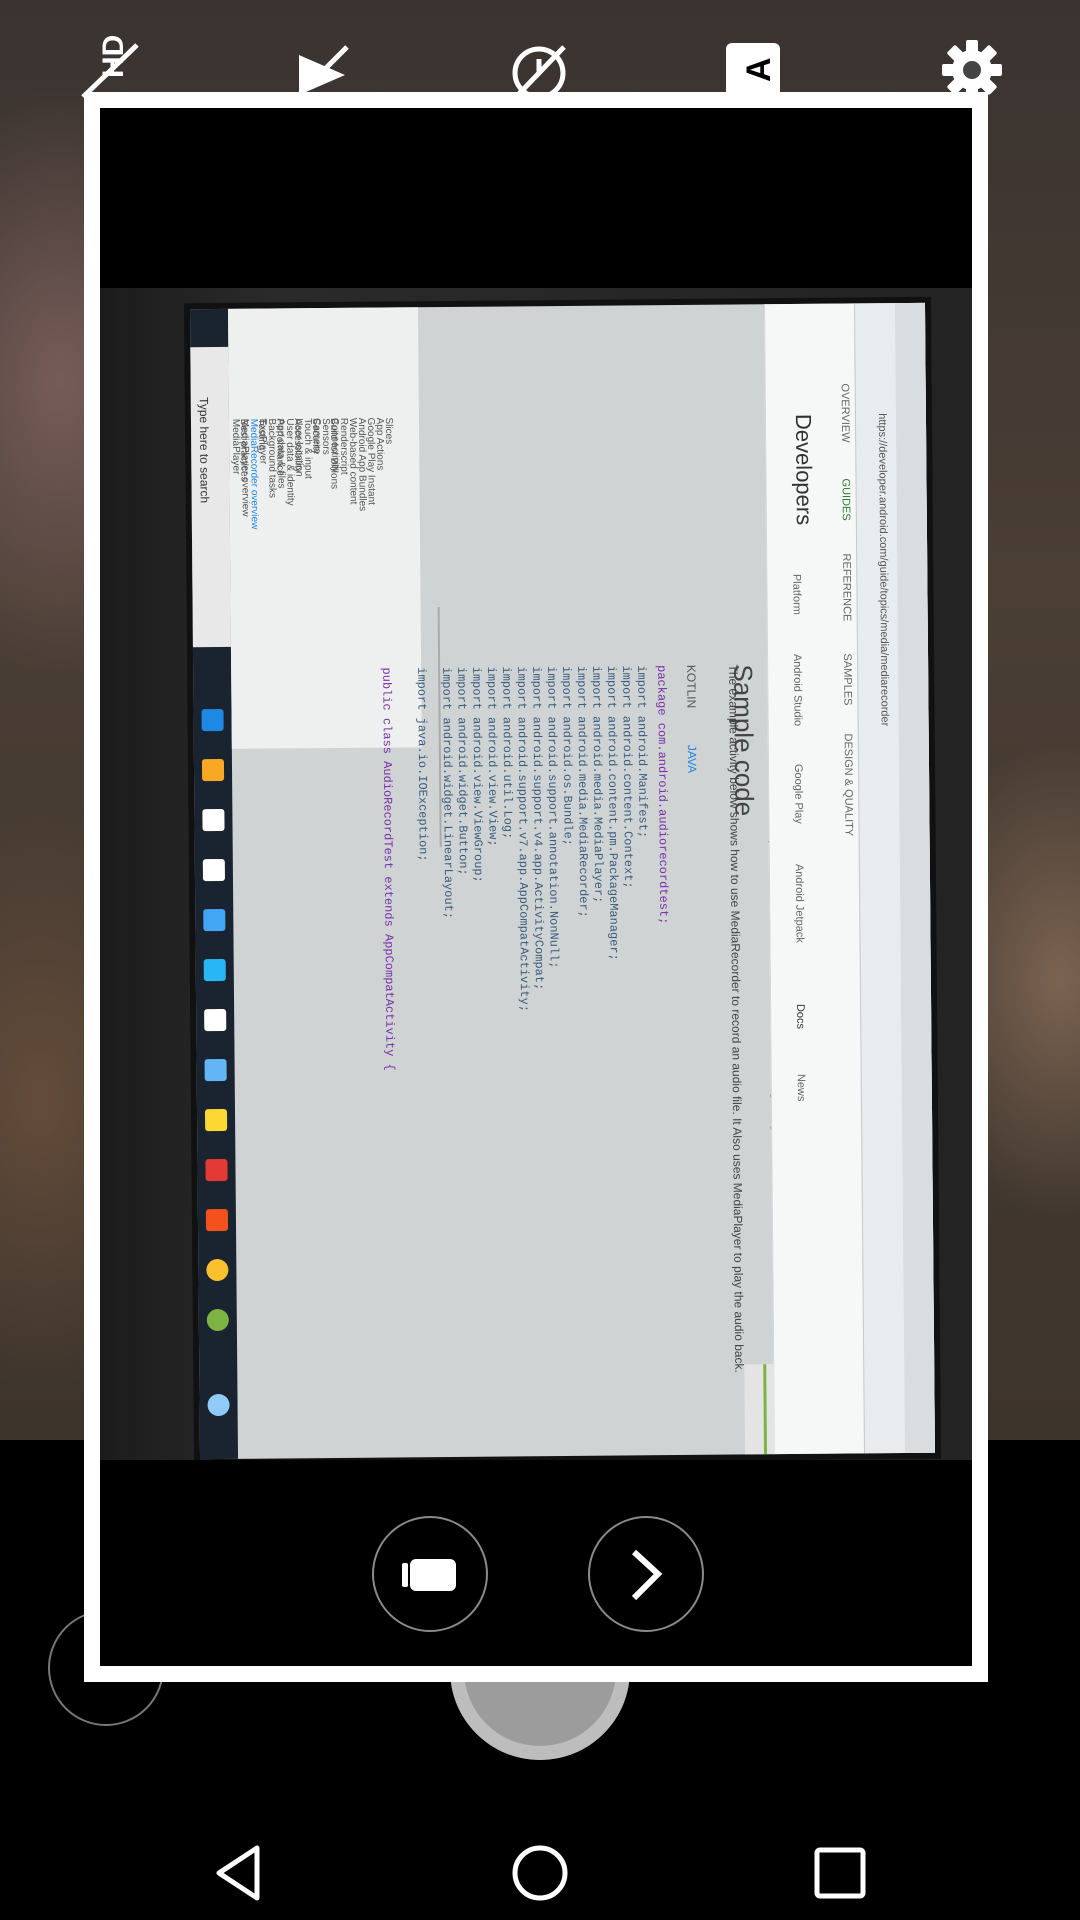 The width and height of the screenshot is (1080, 1920). Describe the element at coordinates (848, 785) in the screenshot. I see `photo-dev-tab: DESIGN & QUALITY` at that location.